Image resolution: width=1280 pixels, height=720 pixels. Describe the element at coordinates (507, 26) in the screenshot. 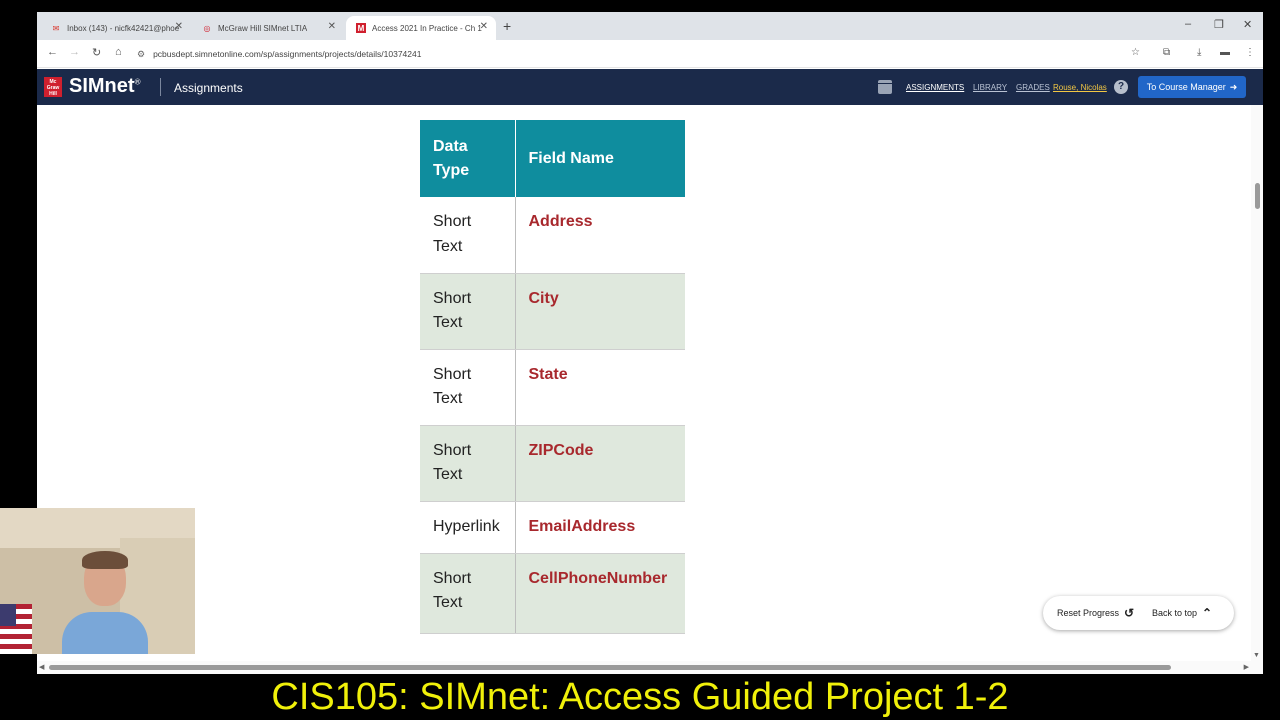

I see `new-tab-button: +` at that location.